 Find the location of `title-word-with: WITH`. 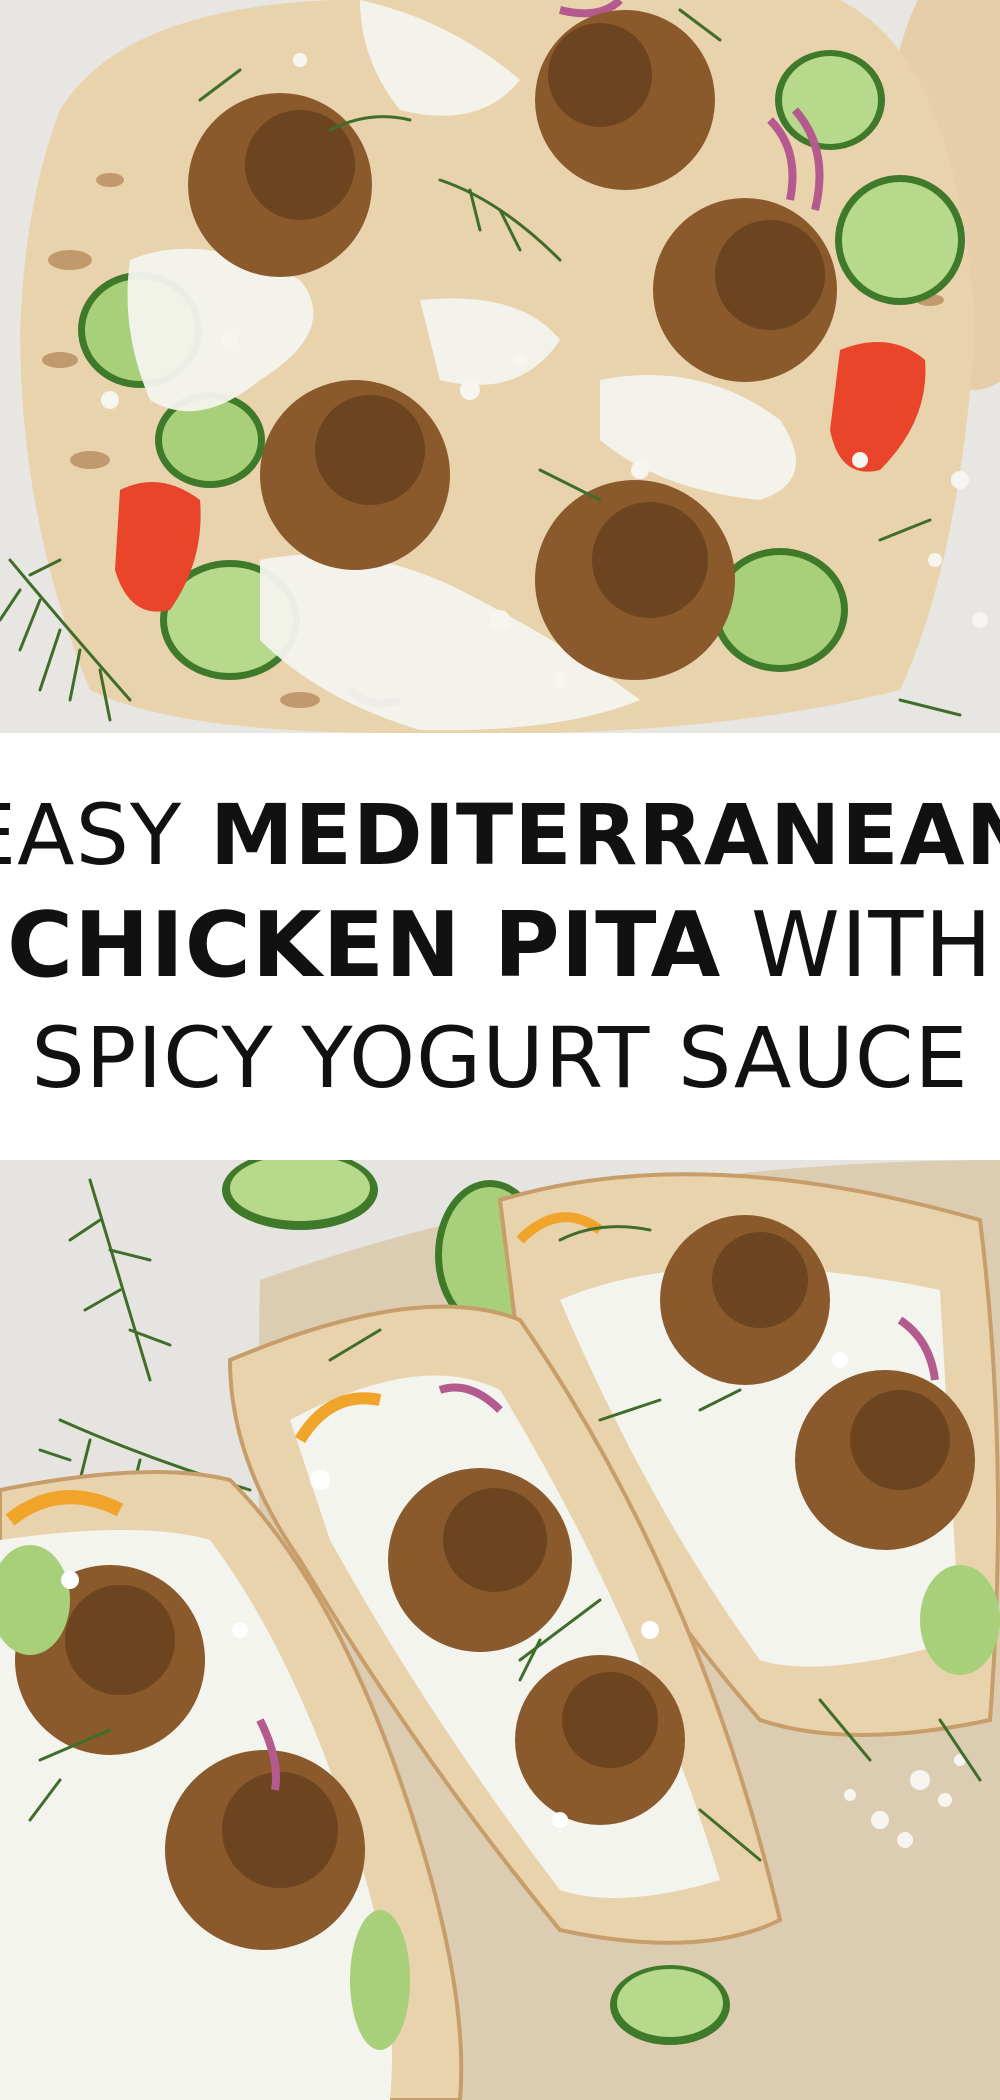

title-word-with: WITH is located at coordinates (872, 946).